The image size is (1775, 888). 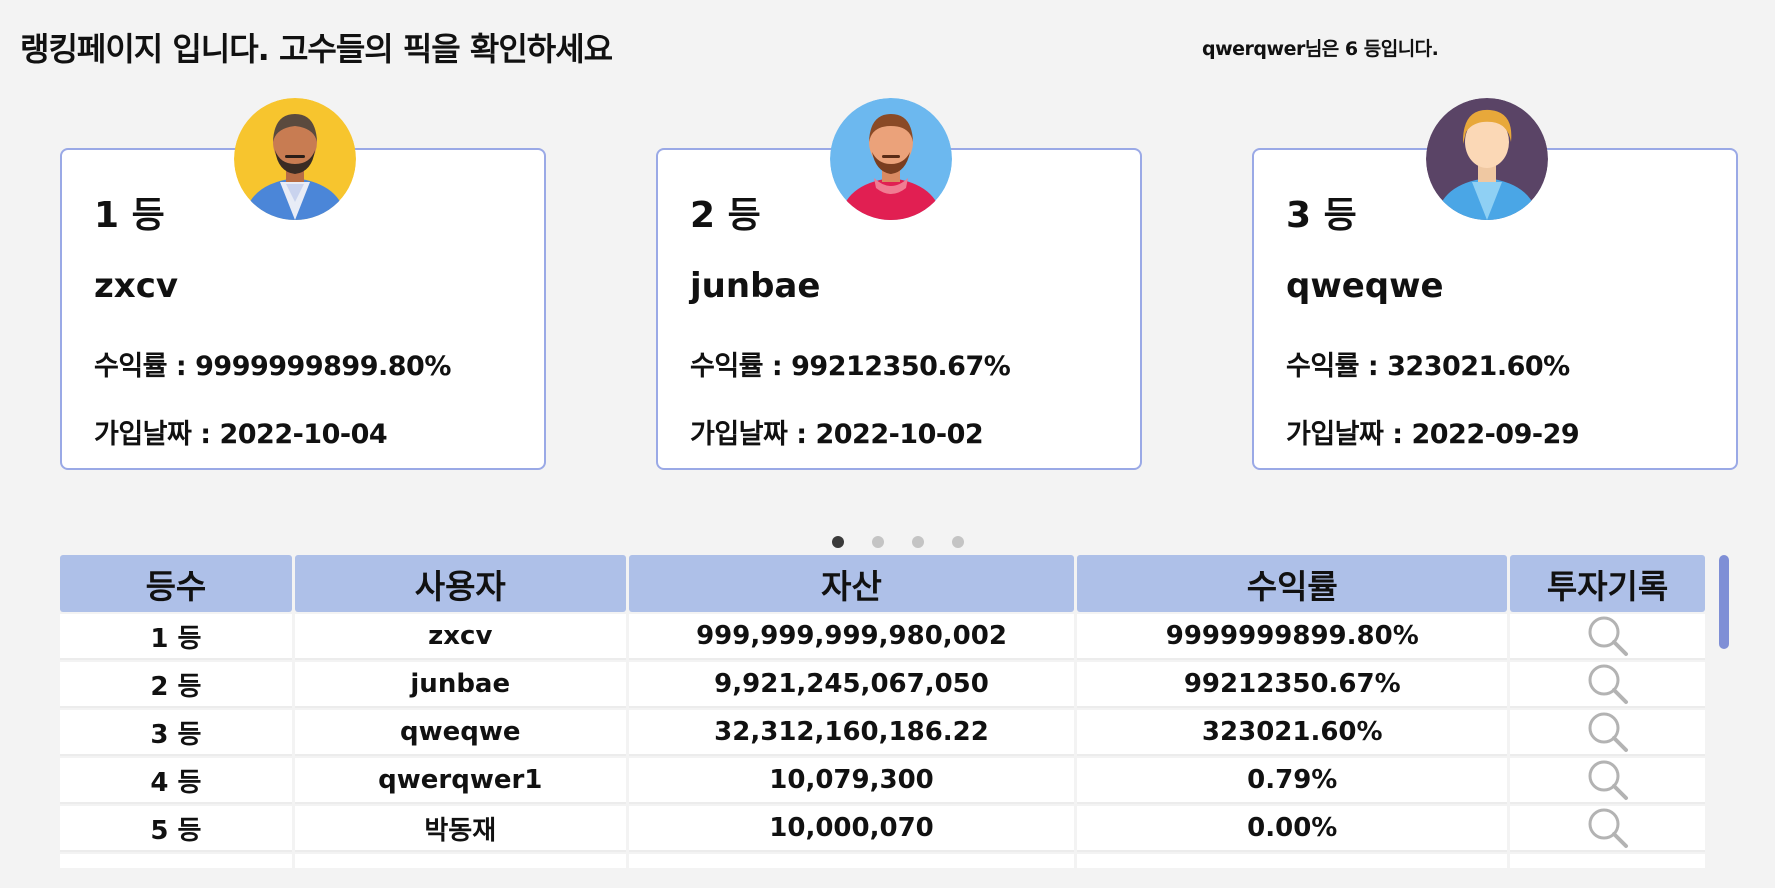 I want to click on row-rate-cut, so click(x=1292, y=861).